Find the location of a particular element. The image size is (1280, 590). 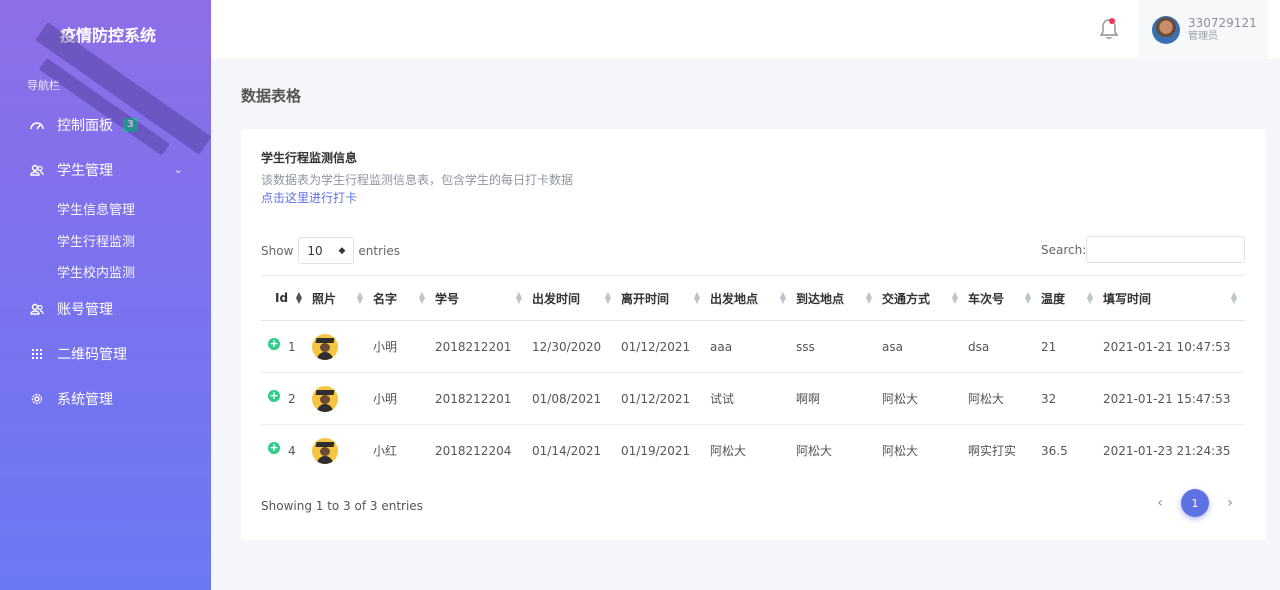

search-label: Search: is located at coordinates (1064, 250).